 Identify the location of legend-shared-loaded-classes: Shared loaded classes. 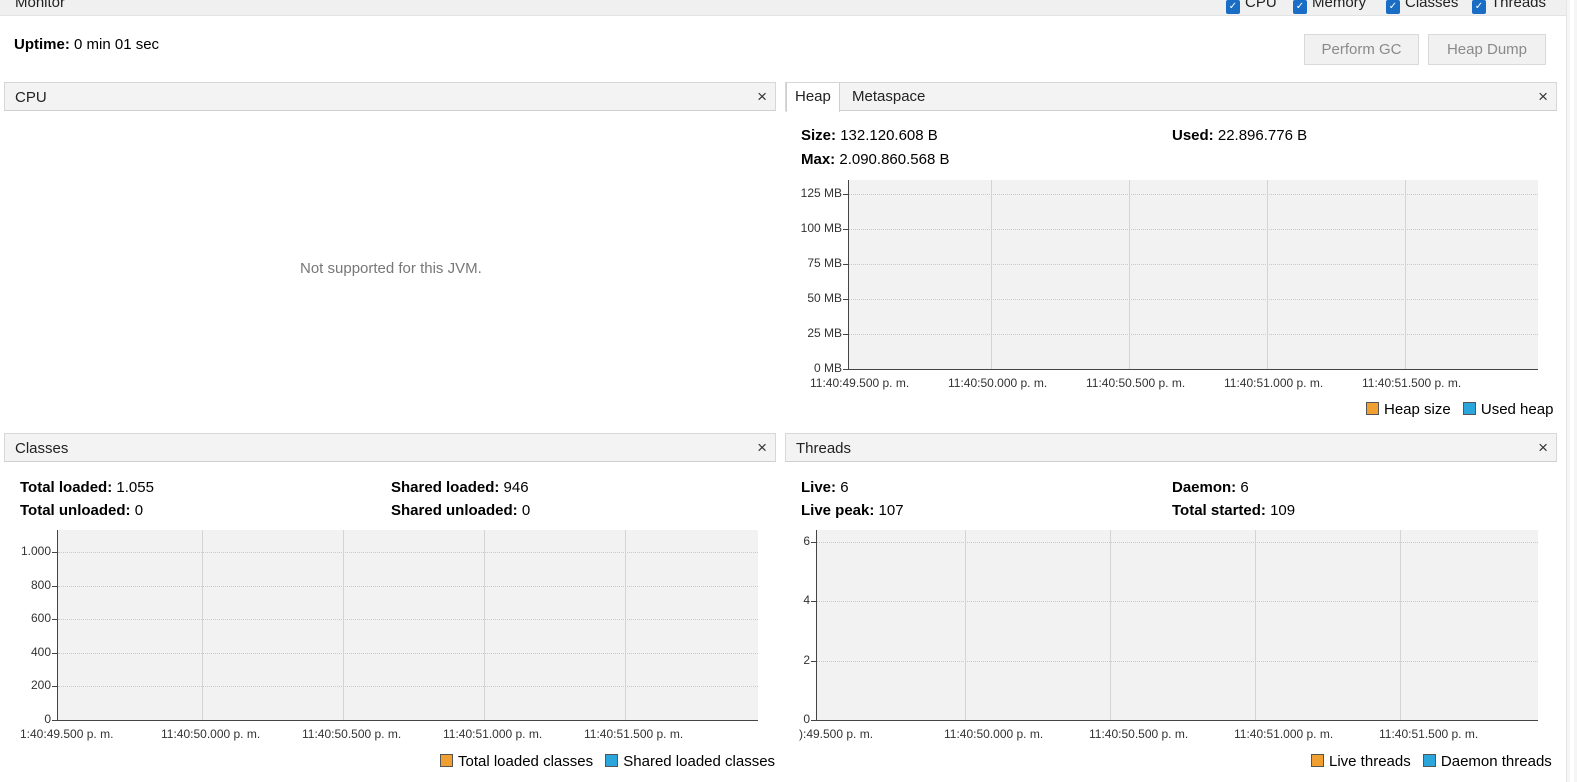
(690, 761).